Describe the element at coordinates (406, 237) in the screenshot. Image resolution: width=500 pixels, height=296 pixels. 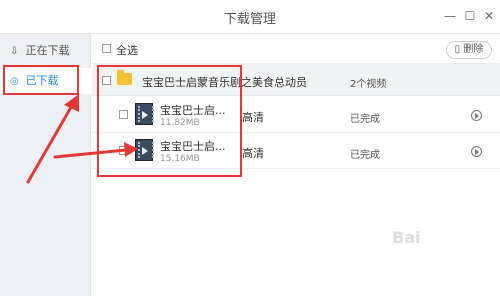
I see `baidu-watermark: Bai` at that location.